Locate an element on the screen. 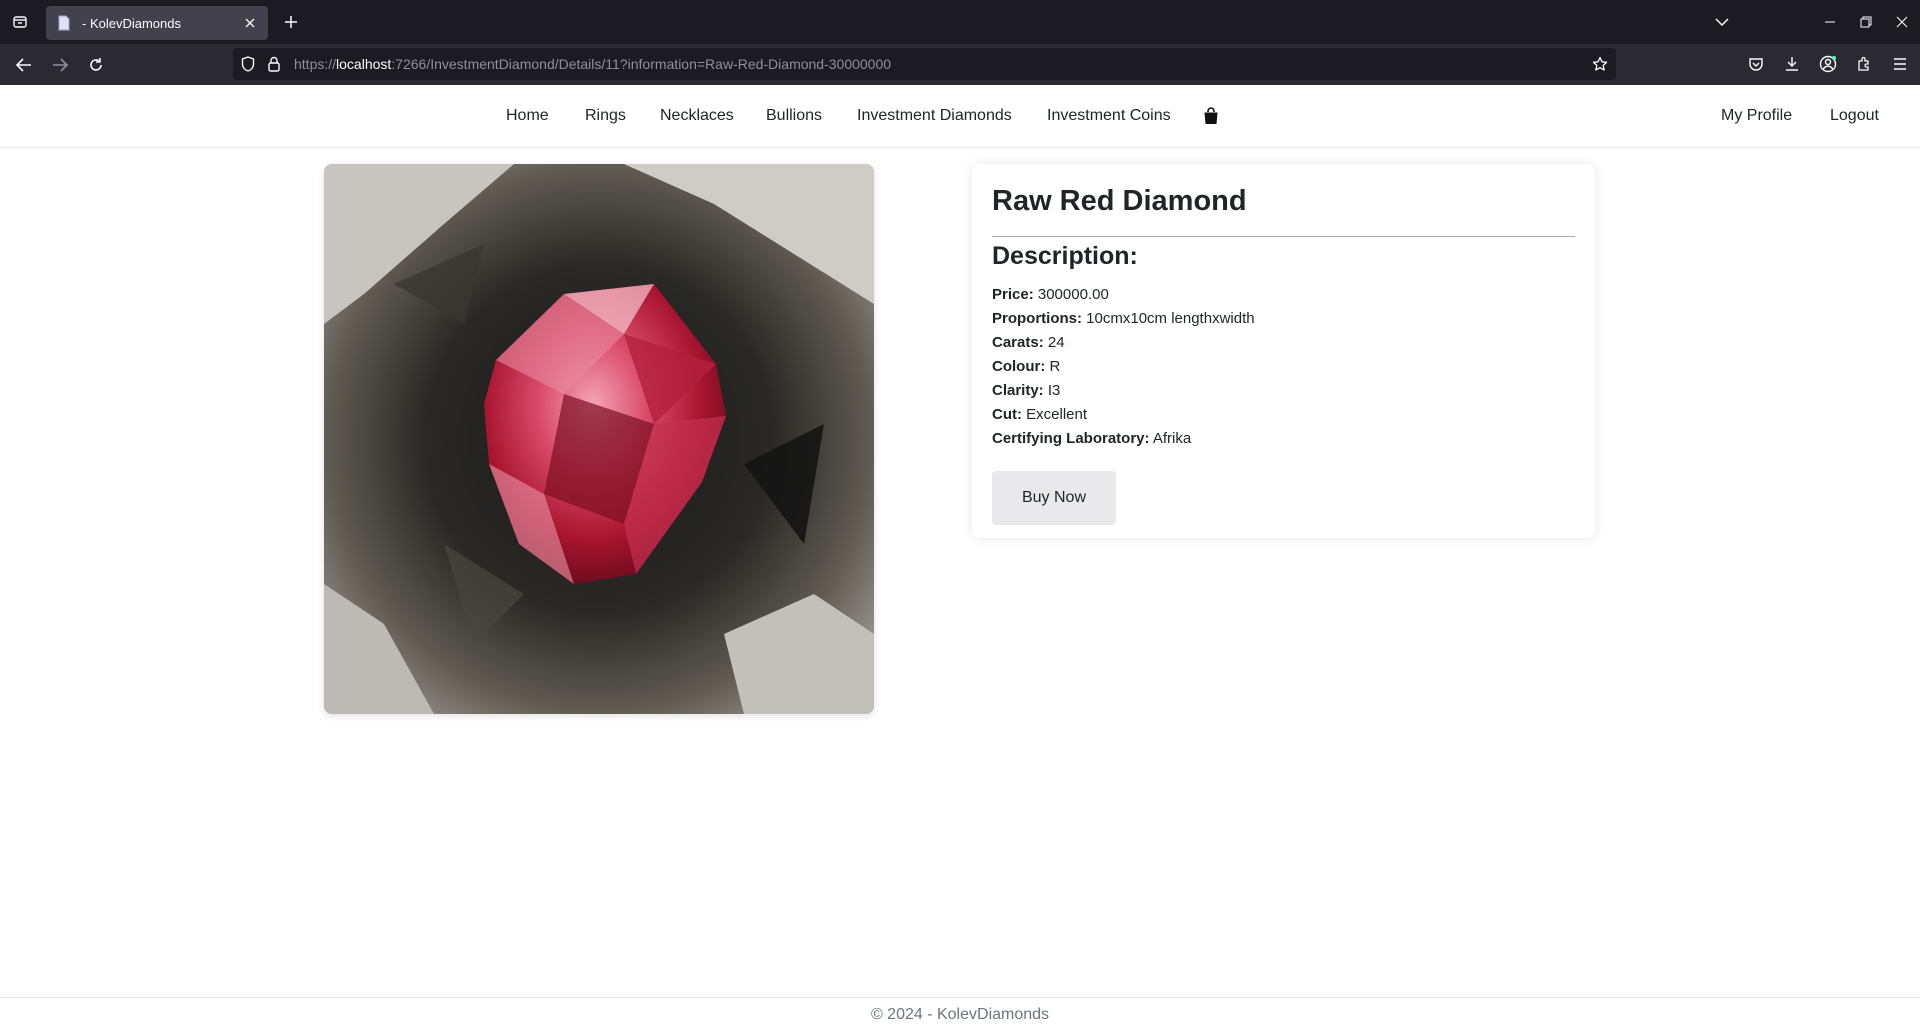  spec-colour: Colour: R is located at coordinates (1283, 367).